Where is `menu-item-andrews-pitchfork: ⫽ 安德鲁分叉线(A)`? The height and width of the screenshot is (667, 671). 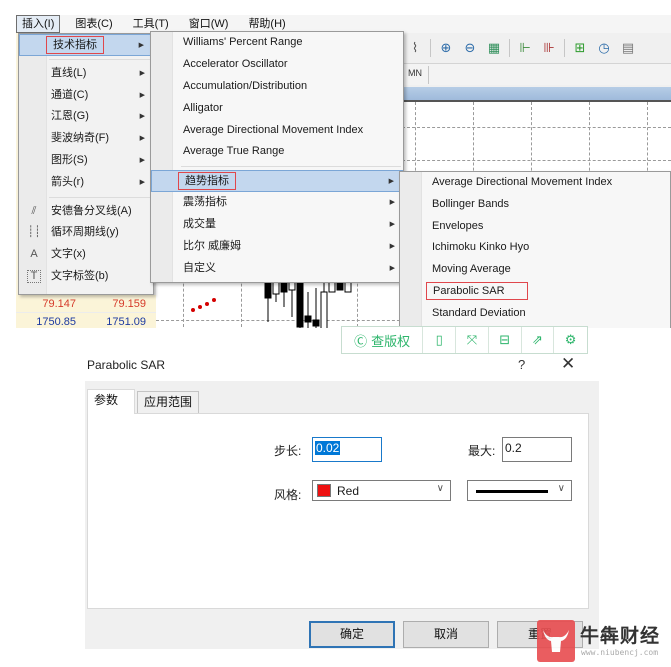 menu-item-andrews-pitchfork: ⫽ 安德鲁分叉线(A) is located at coordinates (86, 212).